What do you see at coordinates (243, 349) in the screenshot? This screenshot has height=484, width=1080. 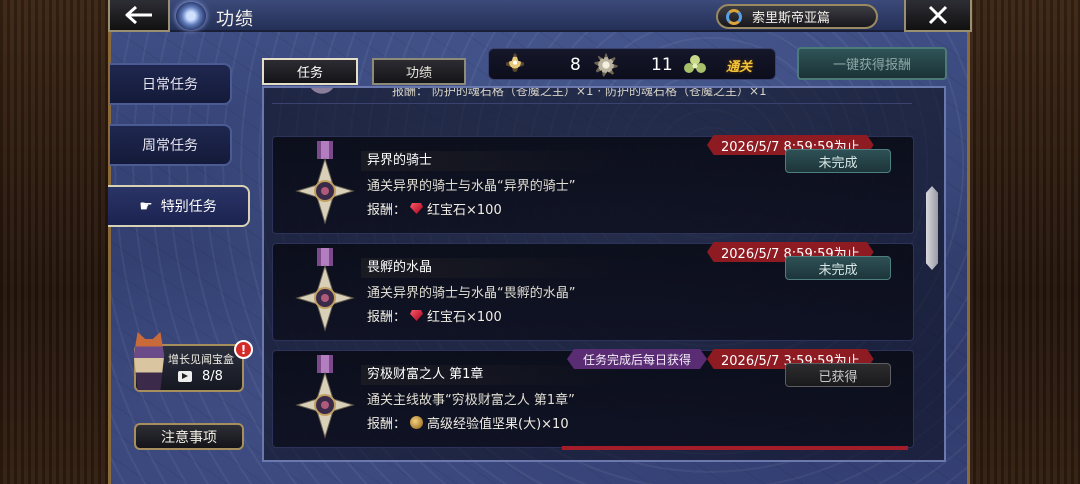 I see `alert-badge: !` at bounding box center [243, 349].